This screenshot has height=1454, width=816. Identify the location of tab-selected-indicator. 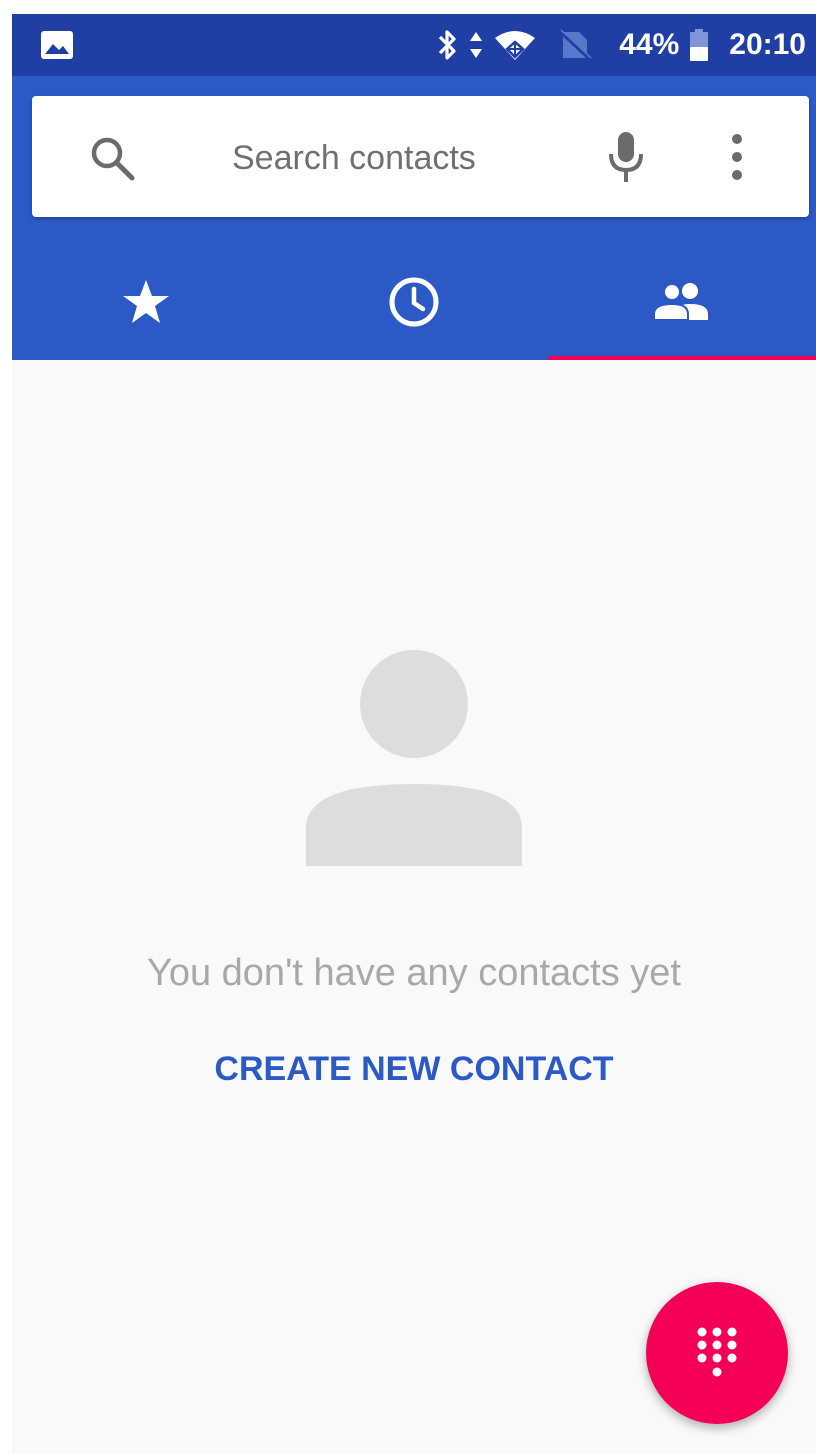
(682, 358).